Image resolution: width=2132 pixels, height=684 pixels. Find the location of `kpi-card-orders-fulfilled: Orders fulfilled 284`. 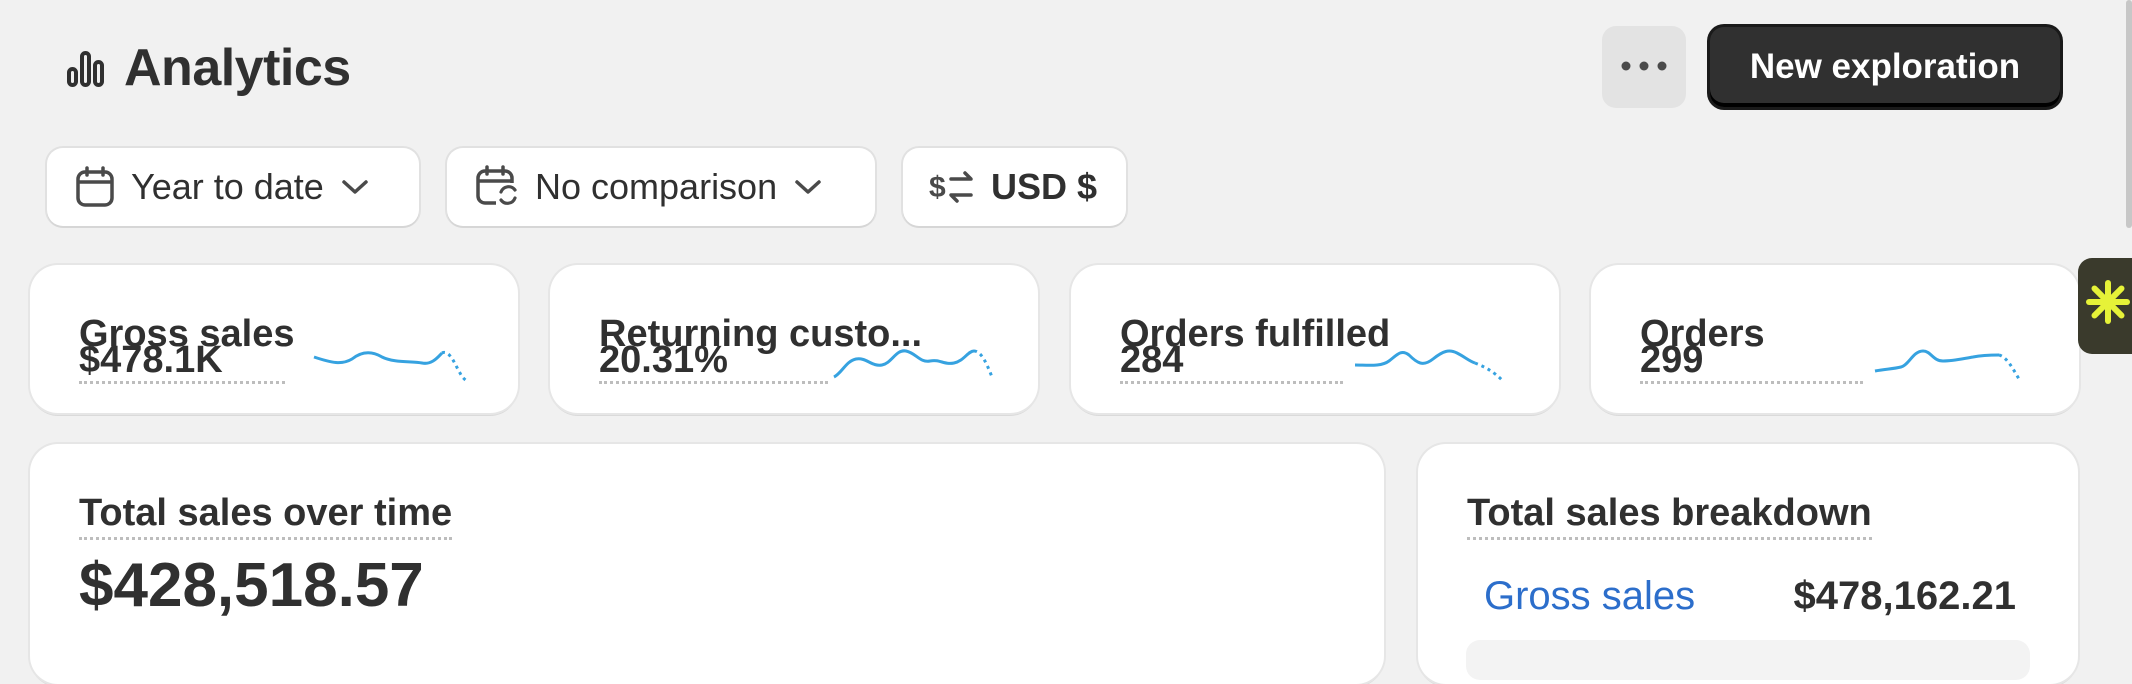

kpi-card-orders-fulfilled: Orders fulfilled 284 is located at coordinates (1315, 339).